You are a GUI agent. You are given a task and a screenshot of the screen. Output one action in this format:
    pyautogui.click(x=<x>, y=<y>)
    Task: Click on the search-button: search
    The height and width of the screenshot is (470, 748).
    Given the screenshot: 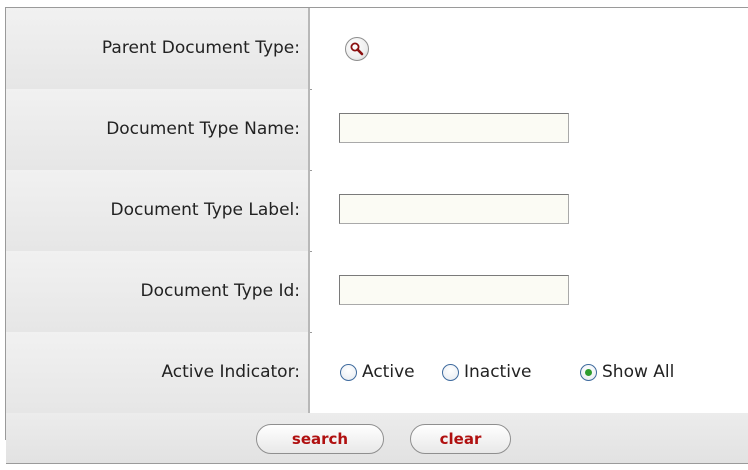 What is the action you would take?
    pyautogui.click(x=320, y=439)
    